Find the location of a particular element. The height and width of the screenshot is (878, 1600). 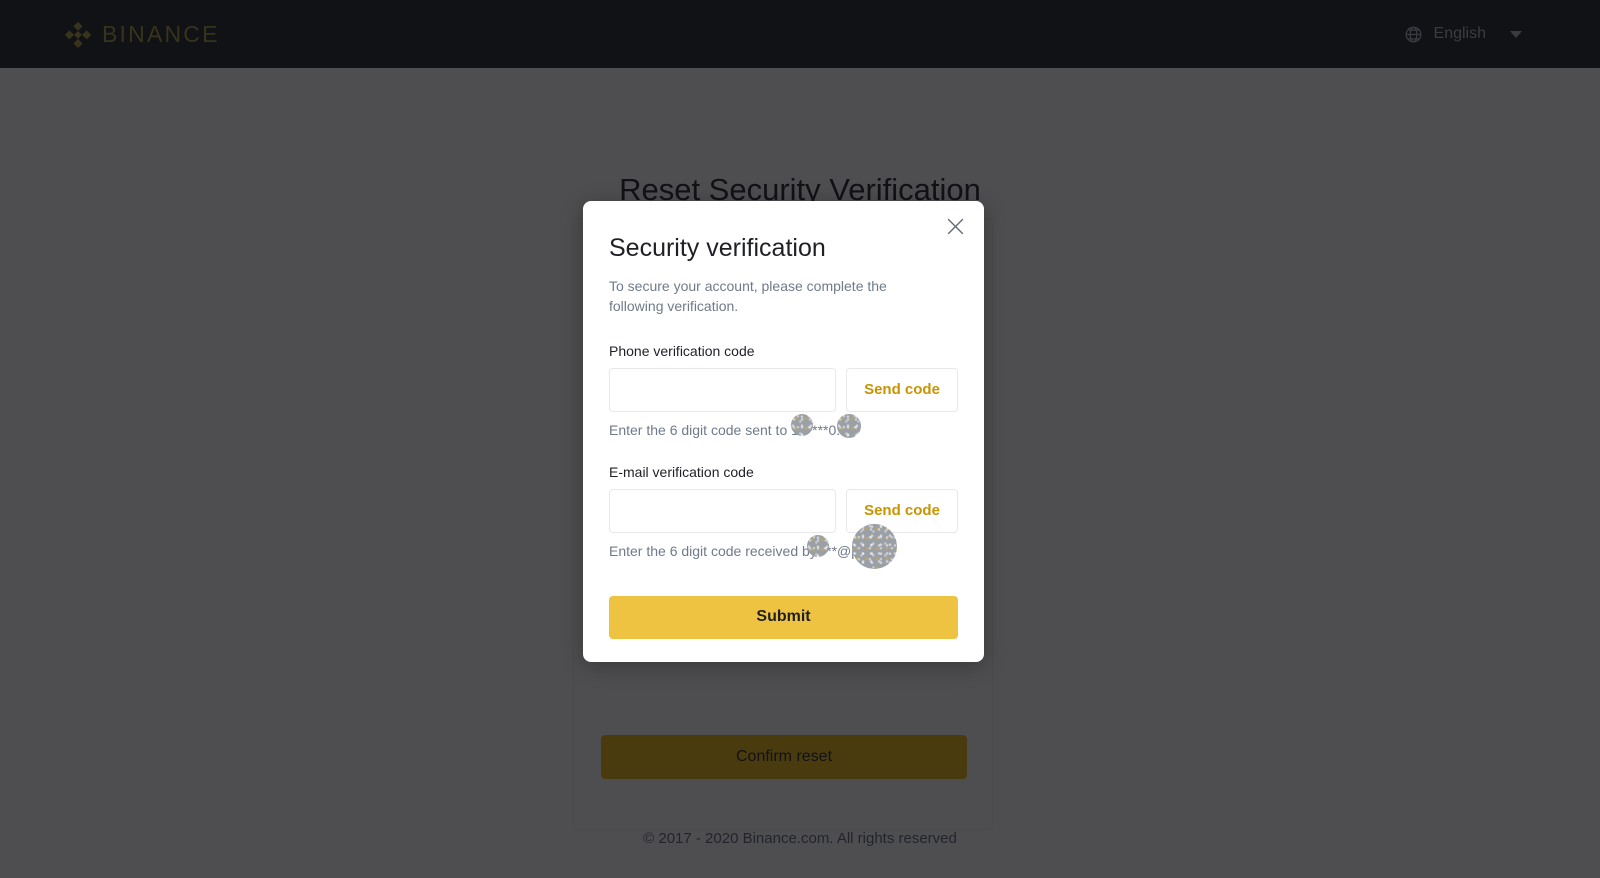

email-code-input is located at coordinates (722, 510).